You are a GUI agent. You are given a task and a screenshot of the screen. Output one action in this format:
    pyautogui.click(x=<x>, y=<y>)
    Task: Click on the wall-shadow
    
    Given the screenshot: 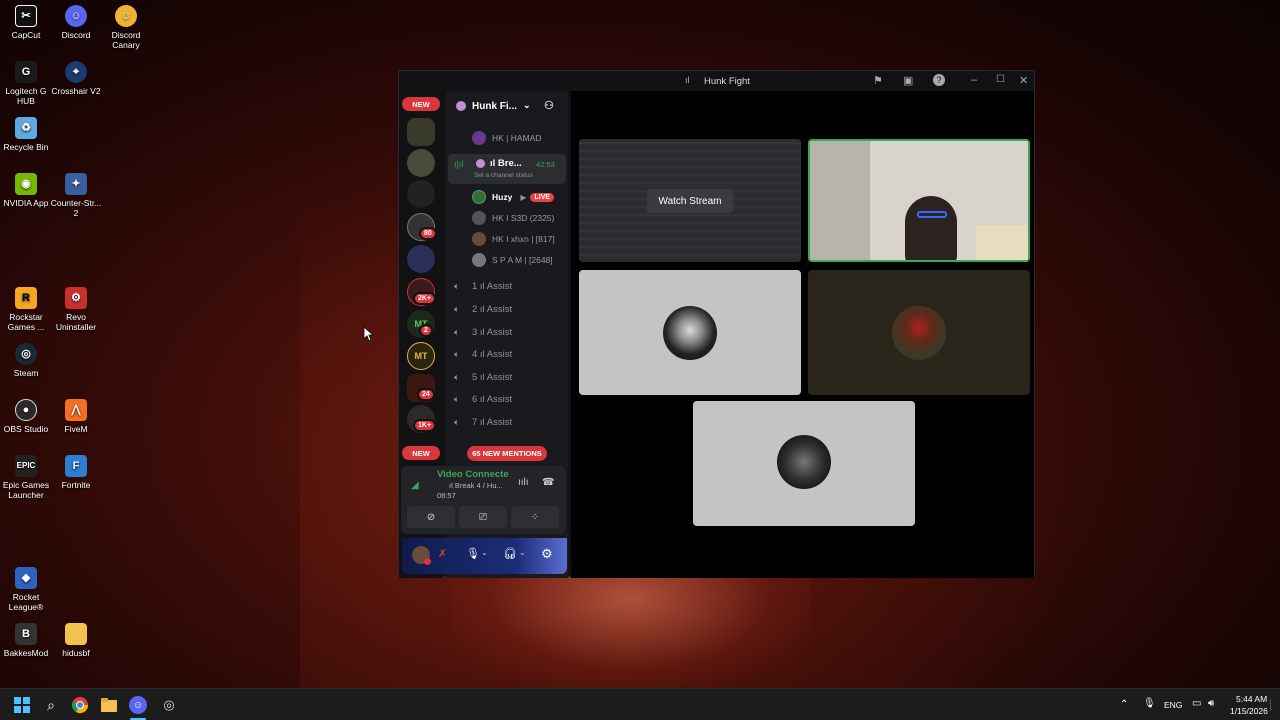 What is the action you would take?
    pyautogui.click(x=840, y=200)
    